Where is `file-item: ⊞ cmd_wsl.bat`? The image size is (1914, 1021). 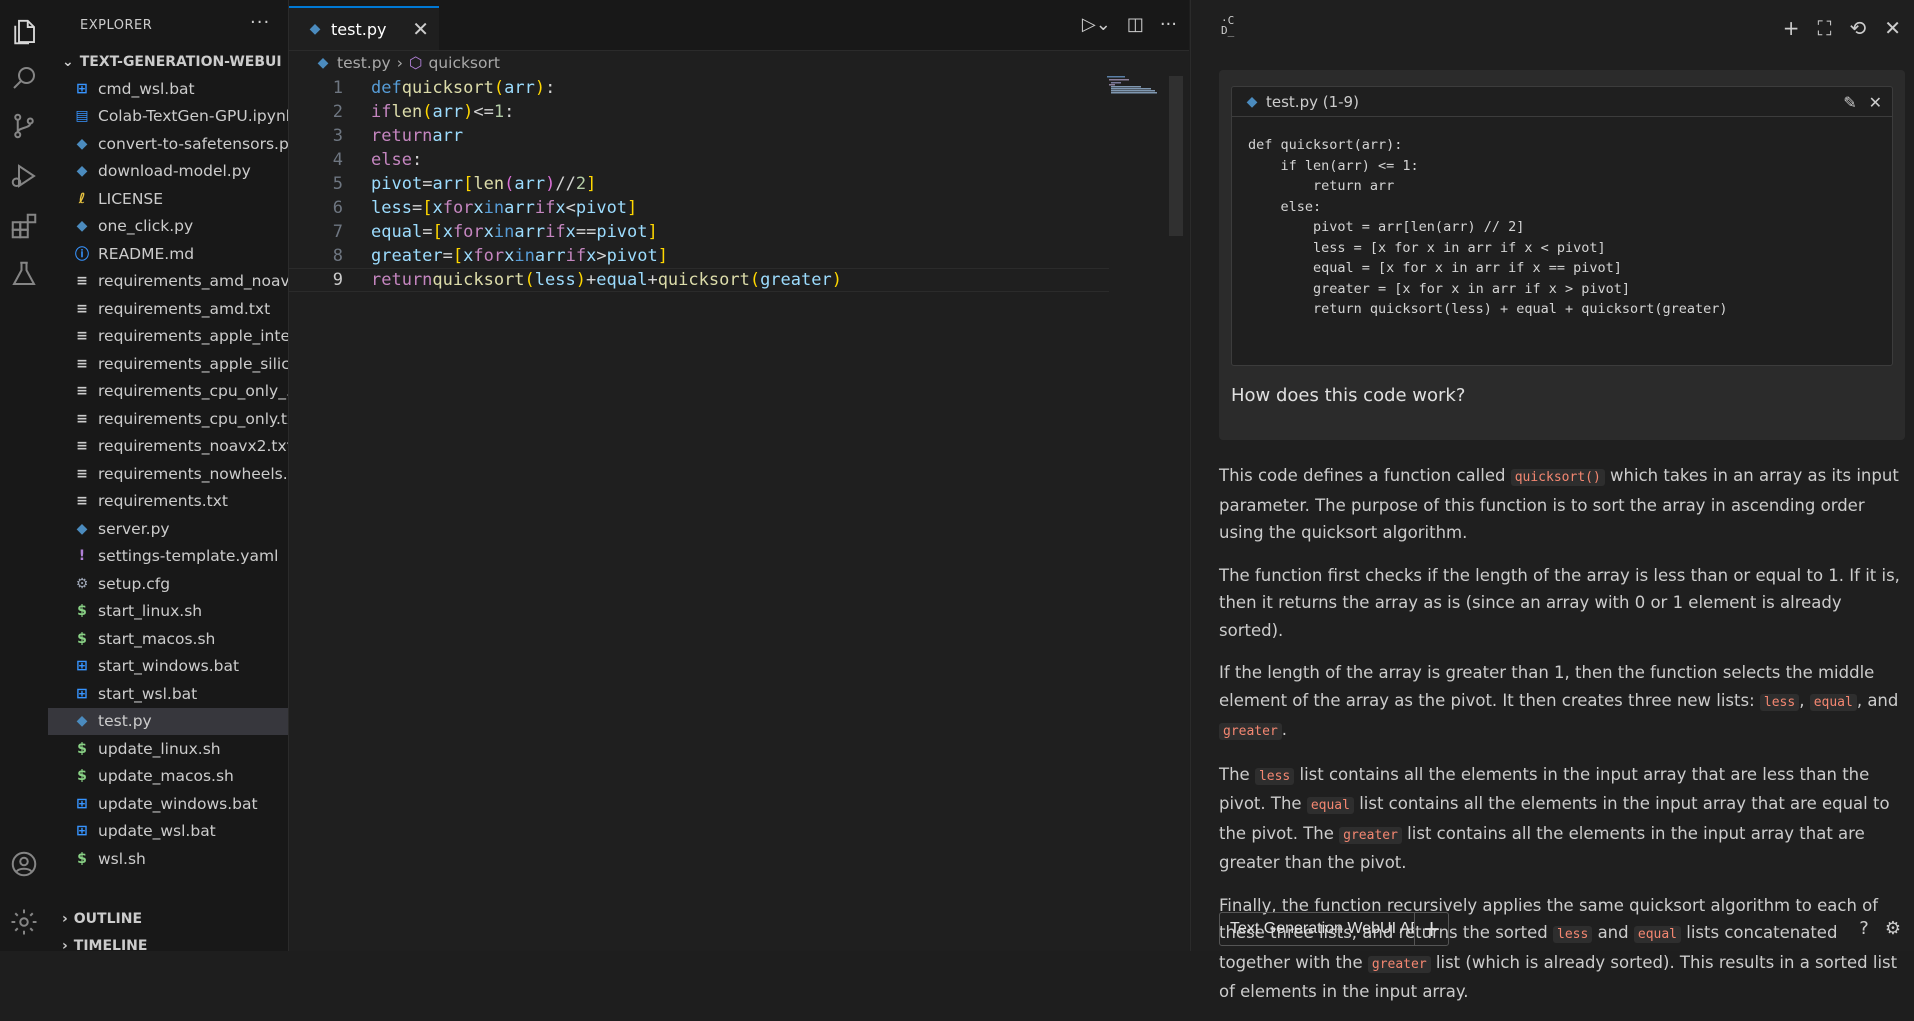
file-item: ⊞ cmd_wsl.bat is located at coordinates (168, 89).